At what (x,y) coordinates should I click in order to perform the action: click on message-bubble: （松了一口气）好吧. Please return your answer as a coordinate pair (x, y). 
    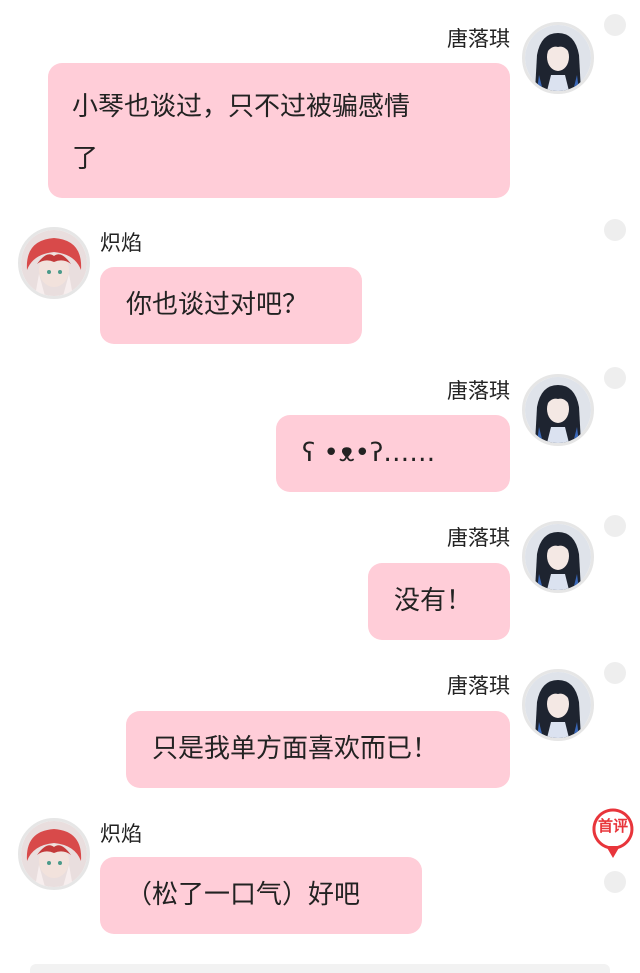
    Looking at the image, I should click on (261, 895).